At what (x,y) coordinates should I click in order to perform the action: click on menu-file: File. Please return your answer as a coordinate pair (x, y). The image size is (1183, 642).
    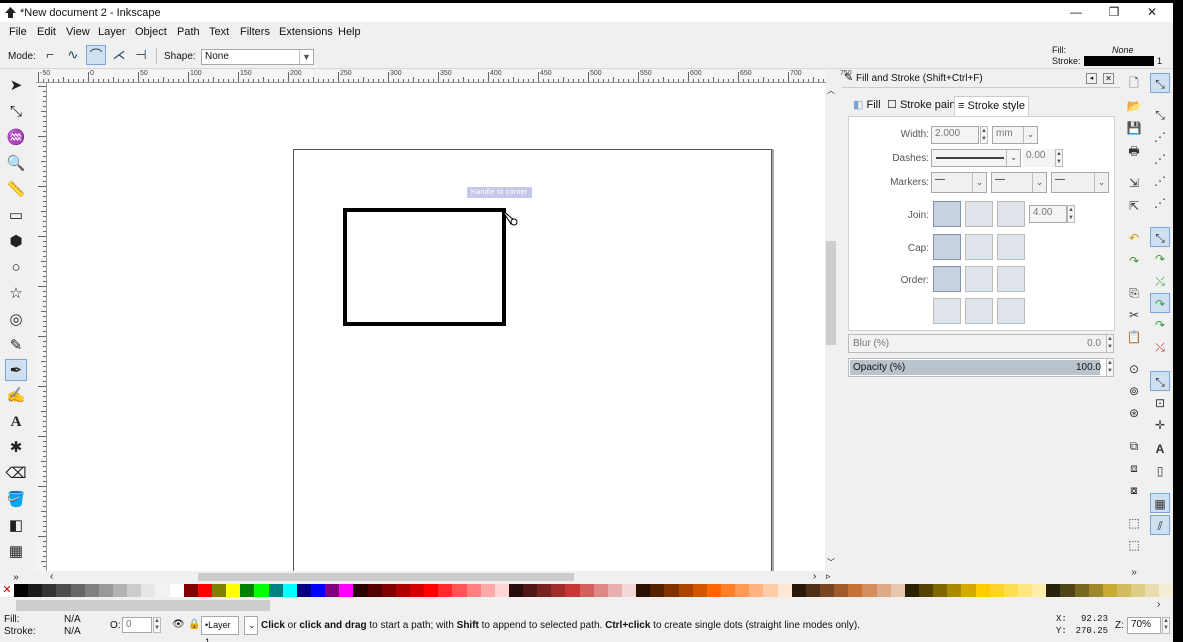
    Looking at the image, I should click on (18, 32).